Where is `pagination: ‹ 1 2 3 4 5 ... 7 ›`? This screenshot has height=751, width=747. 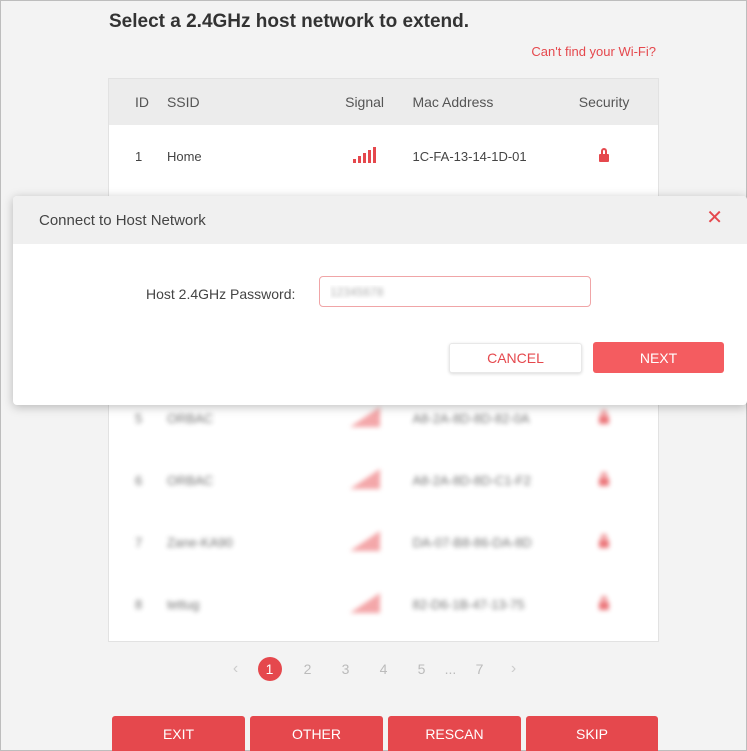 pagination: ‹ 1 2 3 4 5 ... 7 › is located at coordinates (374, 669).